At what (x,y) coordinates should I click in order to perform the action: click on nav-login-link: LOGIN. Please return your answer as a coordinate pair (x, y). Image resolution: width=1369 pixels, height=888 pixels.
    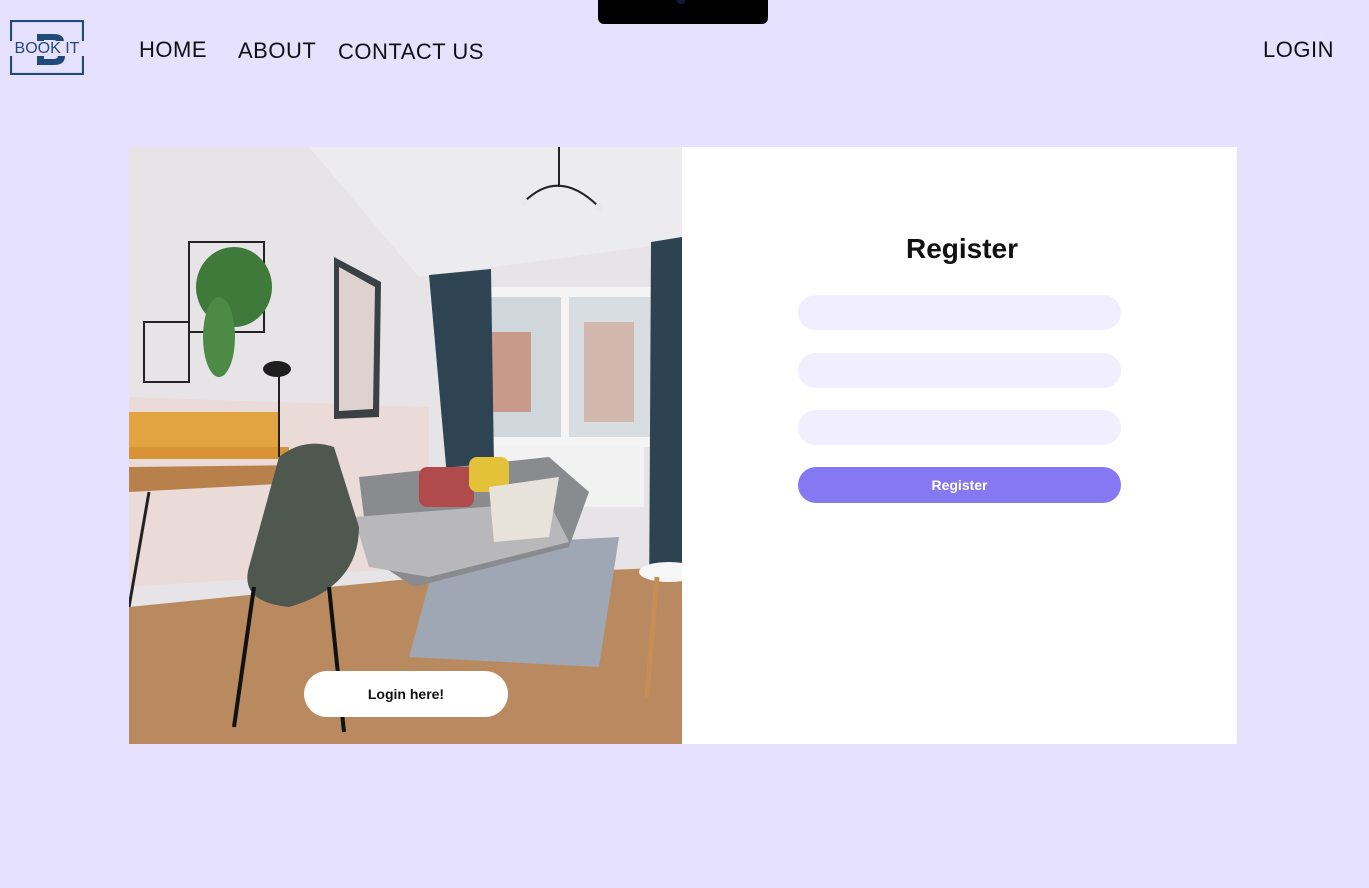
    Looking at the image, I should click on (1298, 50).